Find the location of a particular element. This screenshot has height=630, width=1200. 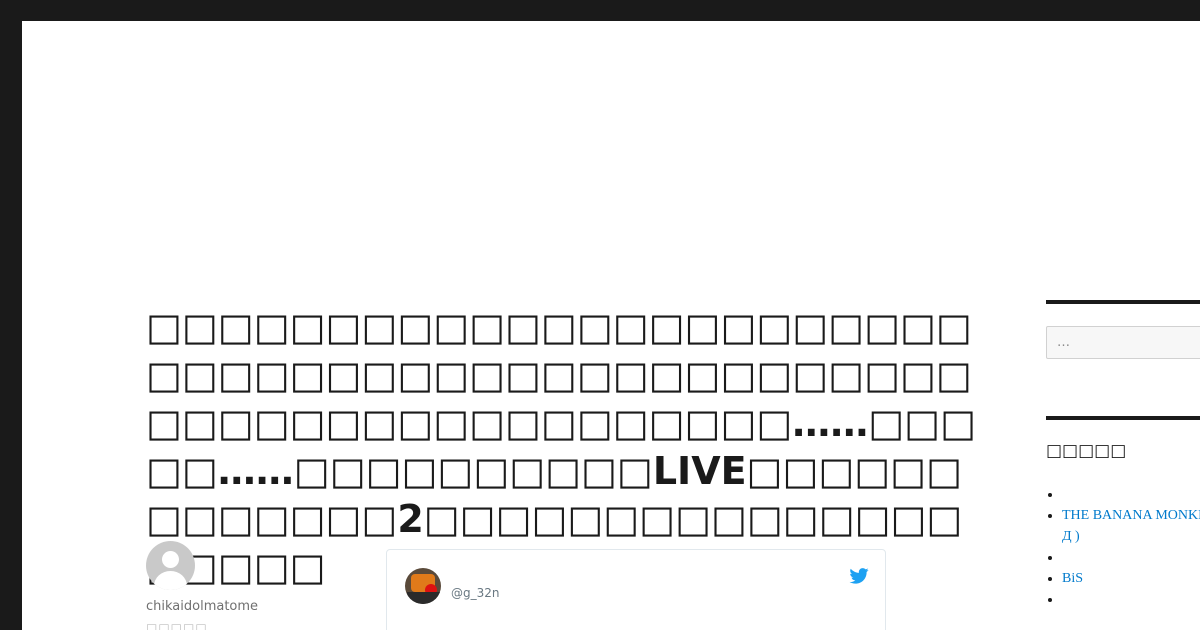

twitter-bird-icon is located at coordinates (859, 576).